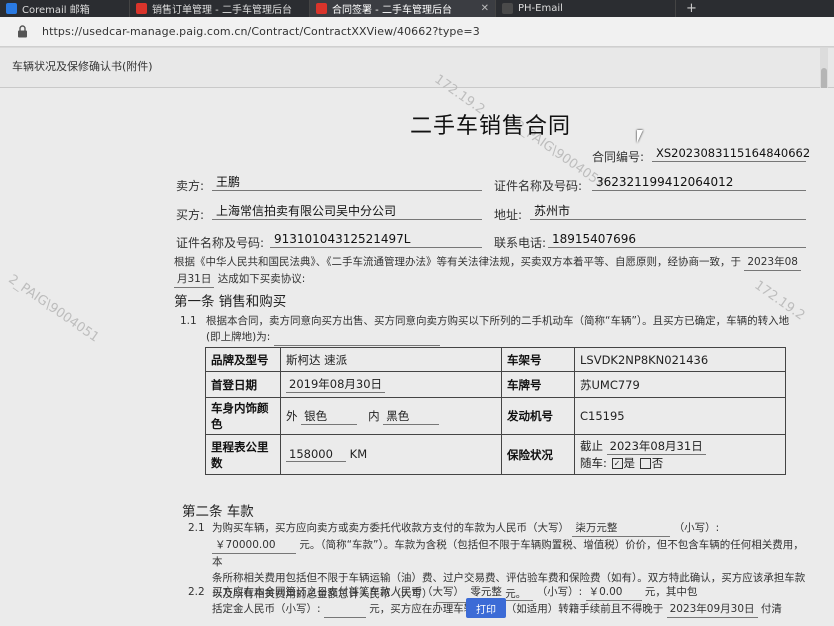 This screenshot has height=626, width=834. Describe the element at coordinates (243, 416) in the screenshot. I see `color-label: 车身内饰颜色` at that location.